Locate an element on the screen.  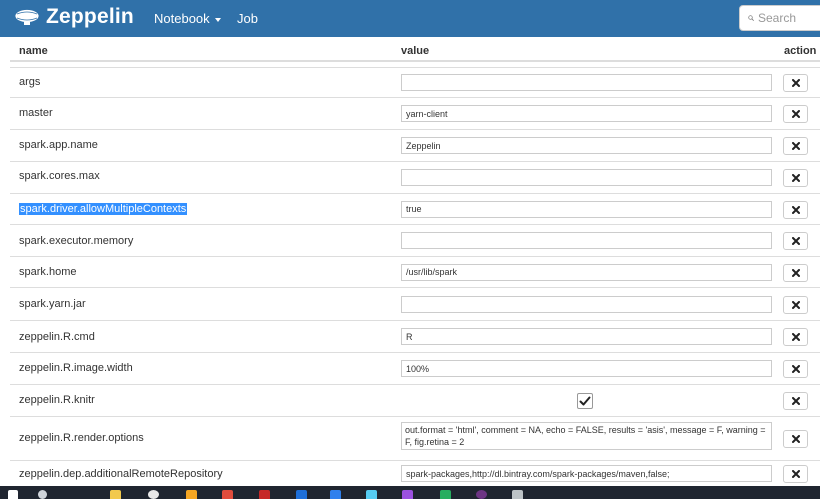
taskbar-folder-icon is located at coordinates (115, 494).